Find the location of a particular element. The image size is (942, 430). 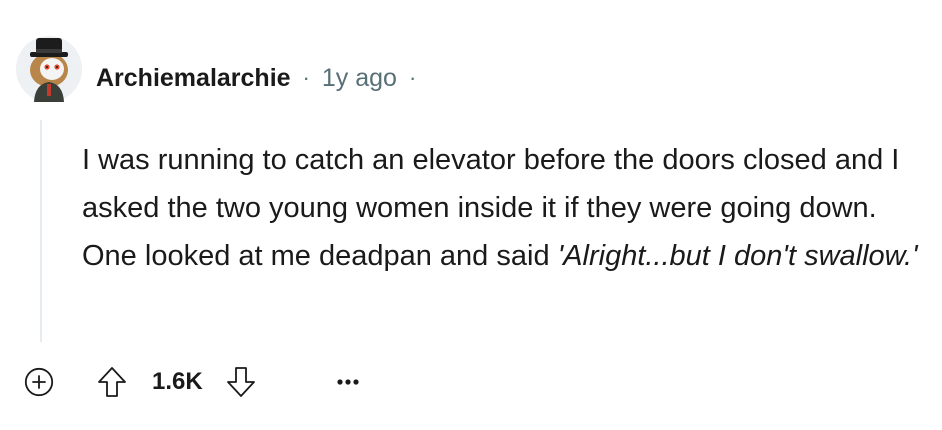

avatar is located at coordinates (49, 69).